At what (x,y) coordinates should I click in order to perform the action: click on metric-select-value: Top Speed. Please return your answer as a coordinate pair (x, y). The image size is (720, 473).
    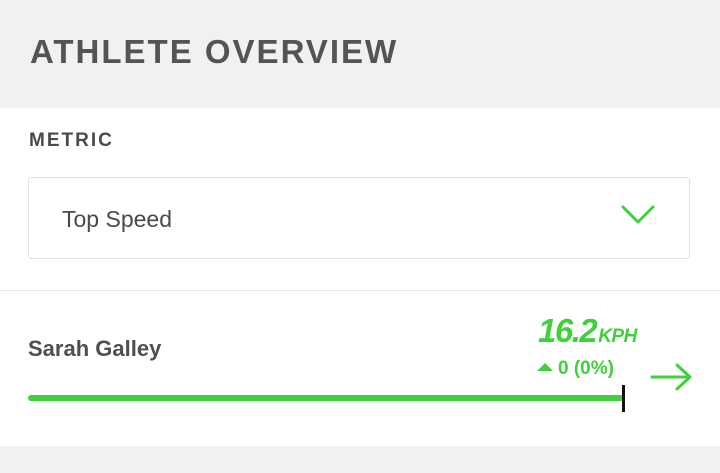
    Looking at the image, I should click on (117, 219).